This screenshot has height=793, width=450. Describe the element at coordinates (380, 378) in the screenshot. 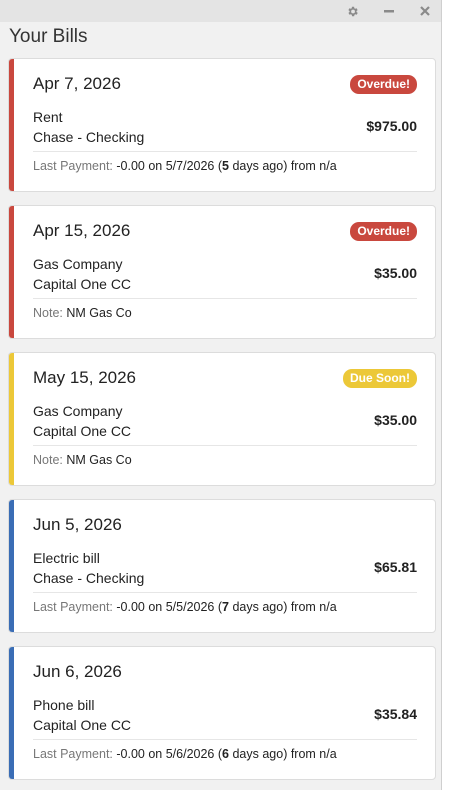

I see `status-badge: Due Soon!` at that location.